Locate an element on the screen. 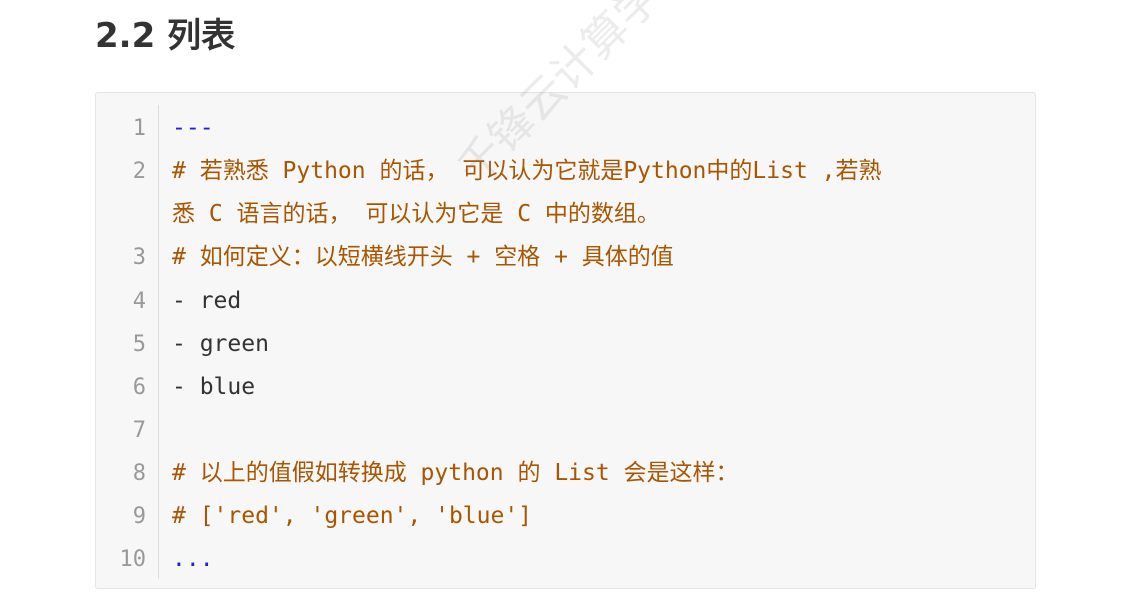 This screenshot has width=1123, height=614. code-text: --- is located at coordinates (193, 128).